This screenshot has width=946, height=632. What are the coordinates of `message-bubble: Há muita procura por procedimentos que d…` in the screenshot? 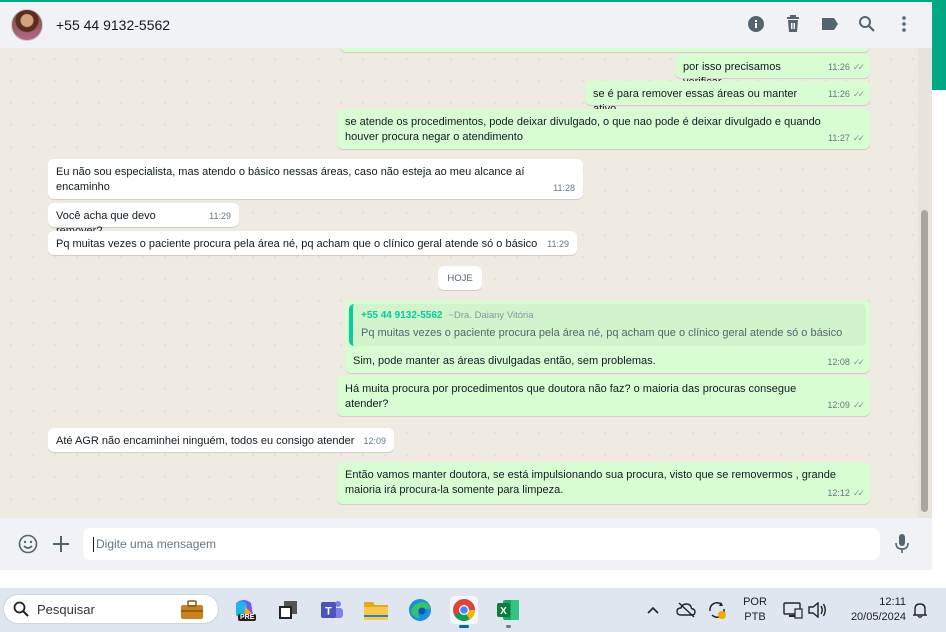 It's located at (603, 396).